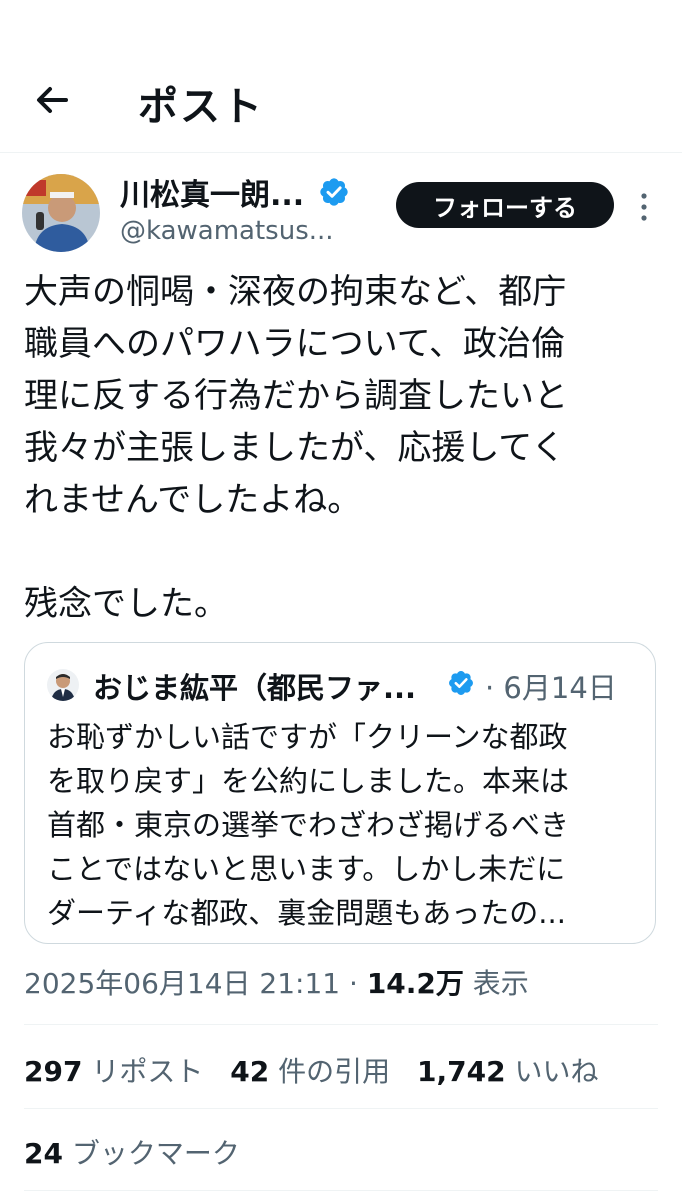 The height and width of the screenshot is (1199, 682). I want to click on post-text-line: れませんでしたよね。, so click(193, 500).